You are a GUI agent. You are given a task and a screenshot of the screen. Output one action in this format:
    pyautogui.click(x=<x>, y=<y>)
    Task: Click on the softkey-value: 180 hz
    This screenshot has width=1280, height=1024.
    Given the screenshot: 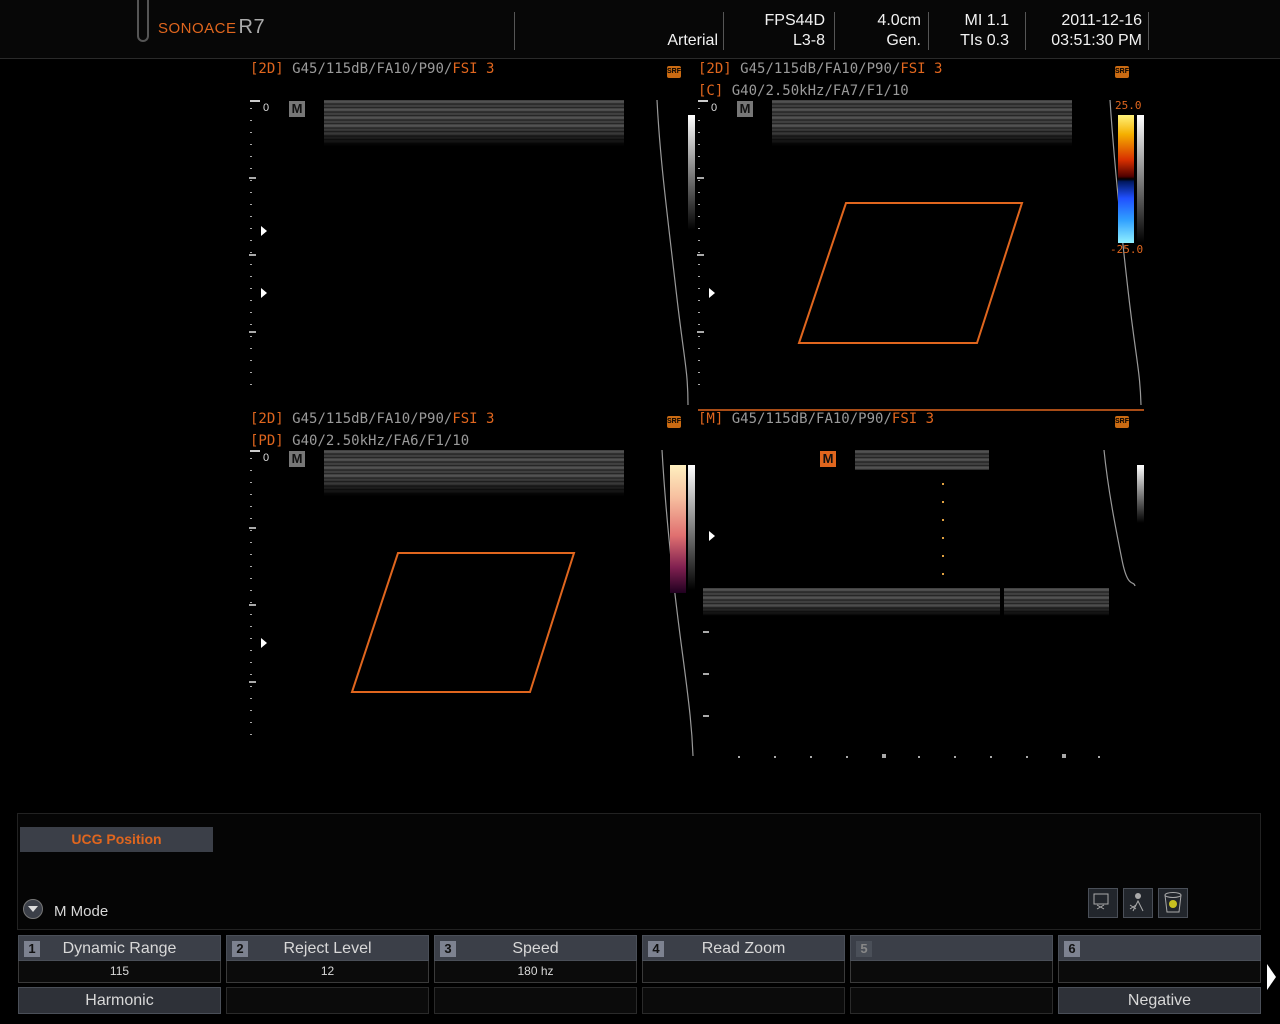 What is the action you would take?
    pyautogui.click(x=535, y=972)
    